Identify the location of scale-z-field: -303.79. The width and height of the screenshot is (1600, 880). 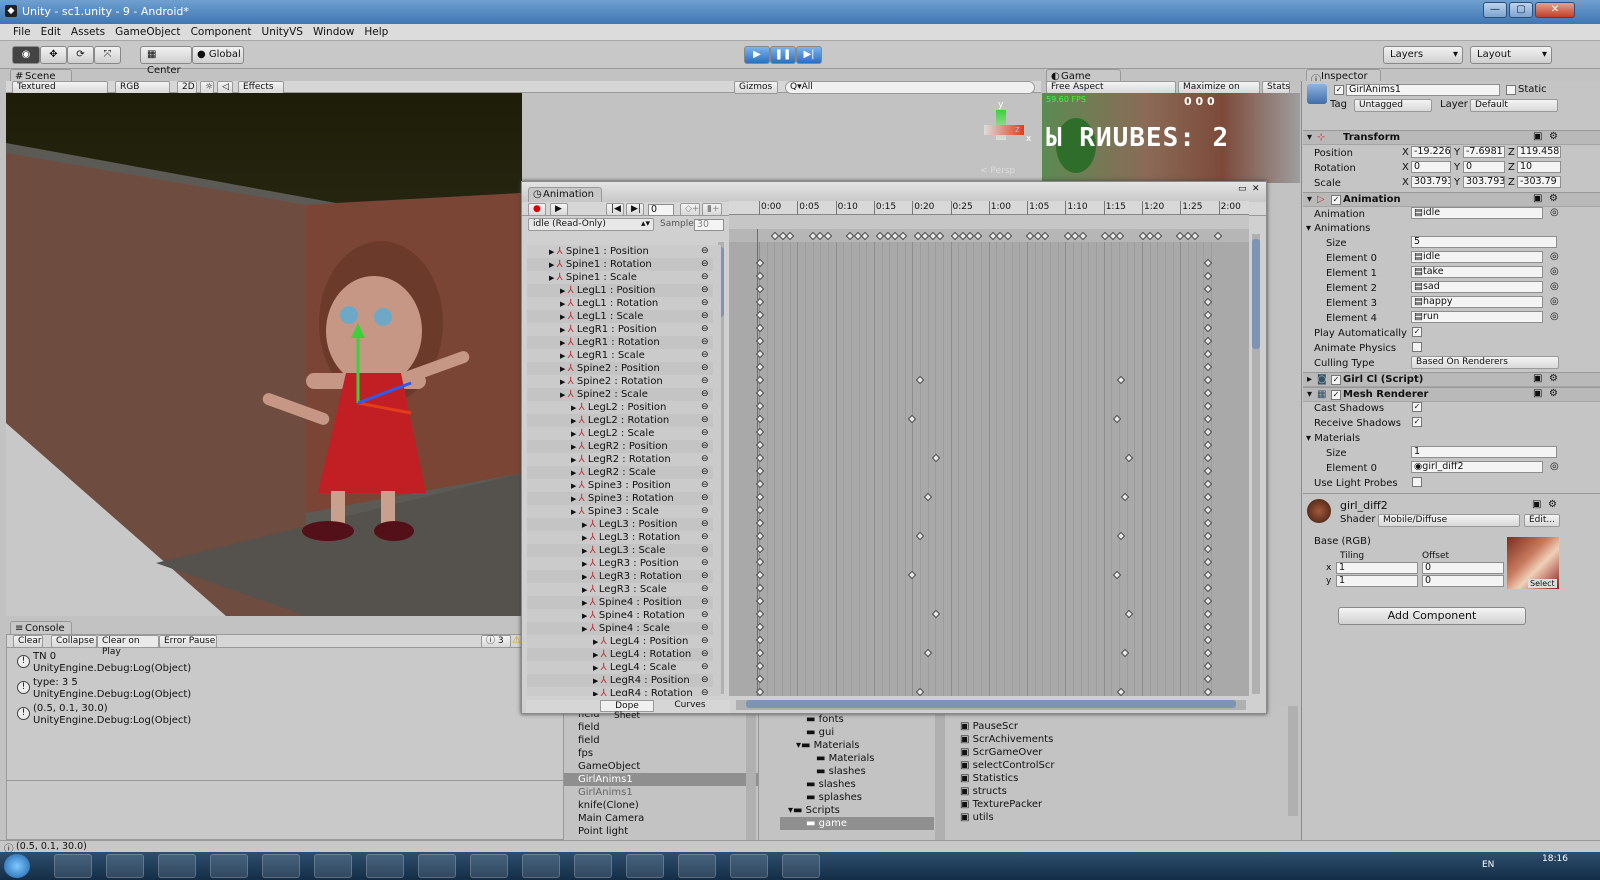
(1539, 182).